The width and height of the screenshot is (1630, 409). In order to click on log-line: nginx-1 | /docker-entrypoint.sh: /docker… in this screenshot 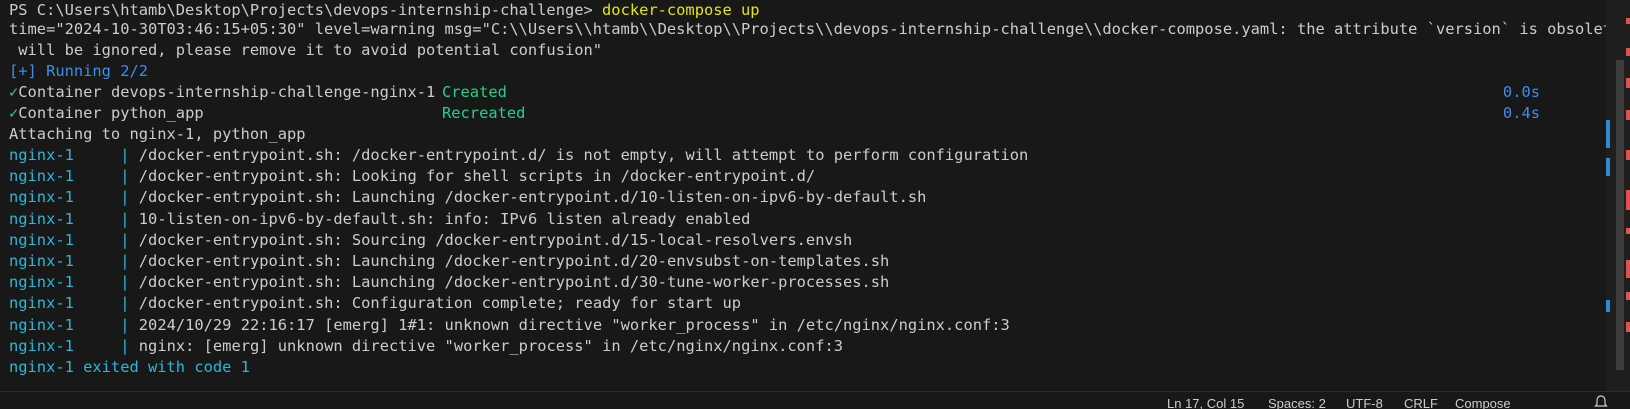, I will do `click(518, 155)`.